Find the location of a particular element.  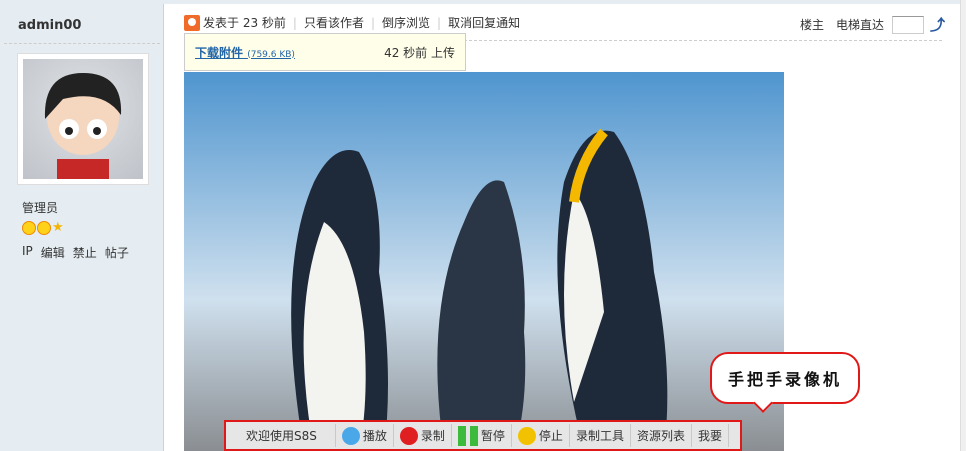

author-name: admin00 is located at coordinates (49, 25).